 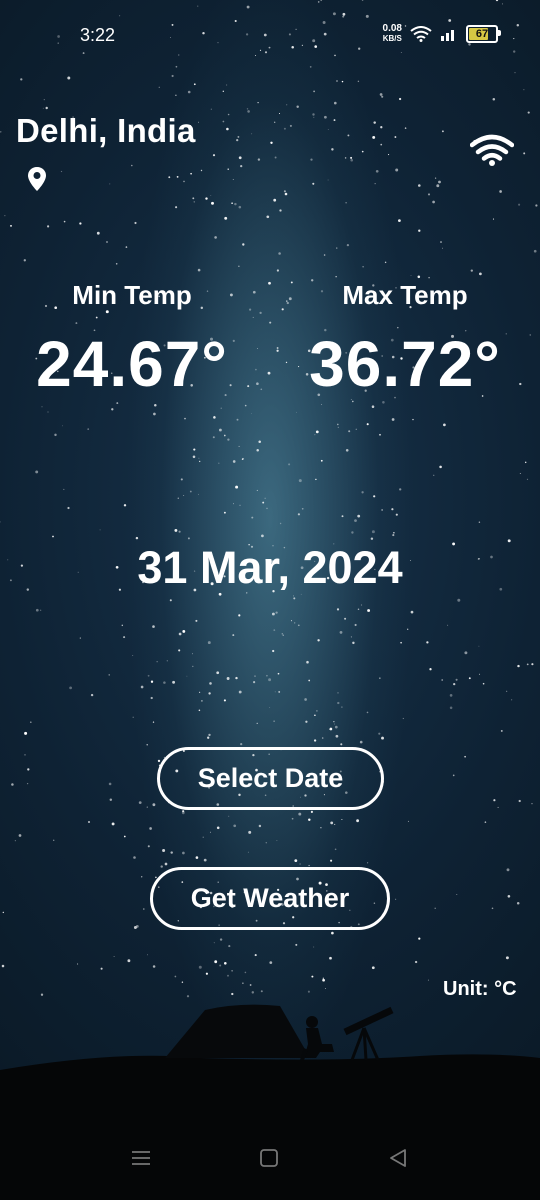 What do you see at coordinates (269, 1158) in the screenshot?
I see `home-square-icon` at bounding box center [269, 1158].